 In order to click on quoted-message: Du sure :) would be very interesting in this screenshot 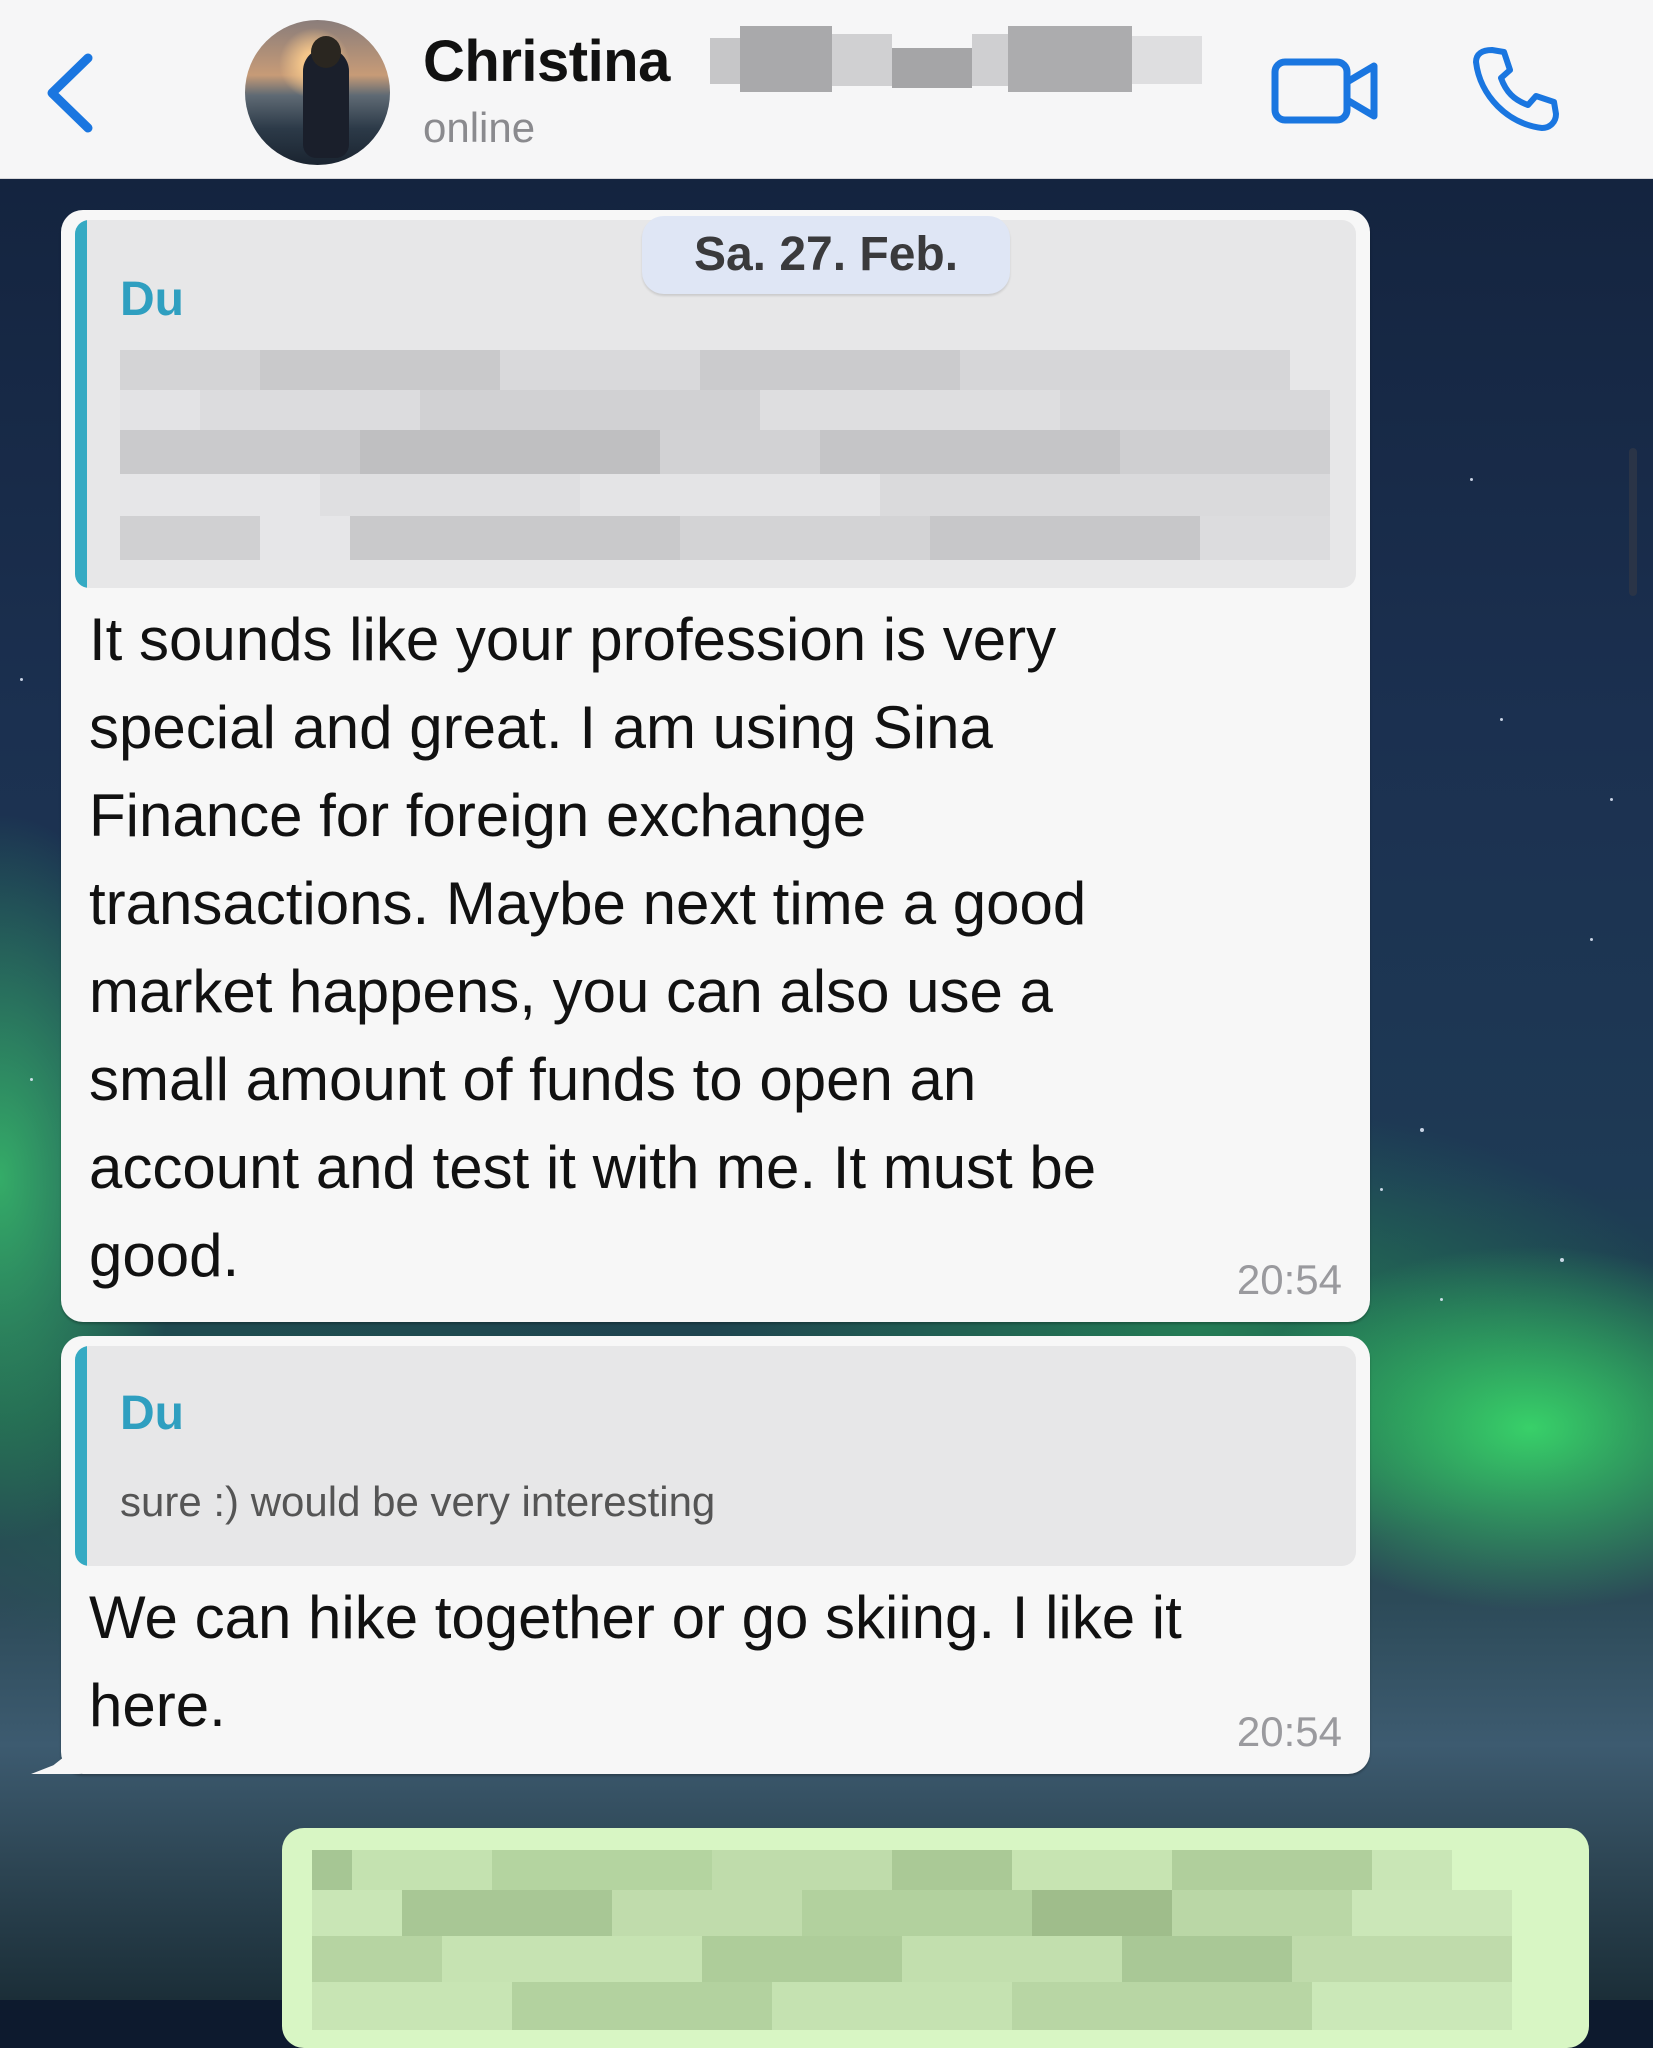, I will do `click(715, 1456)`.